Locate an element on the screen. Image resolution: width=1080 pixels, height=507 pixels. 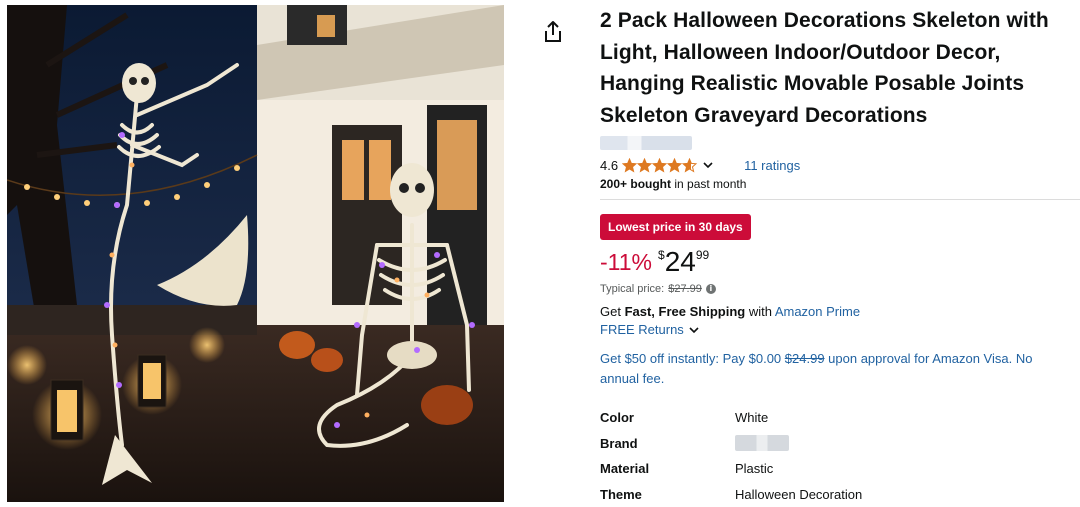
brand-store-link is located at coordinates (646, 143).